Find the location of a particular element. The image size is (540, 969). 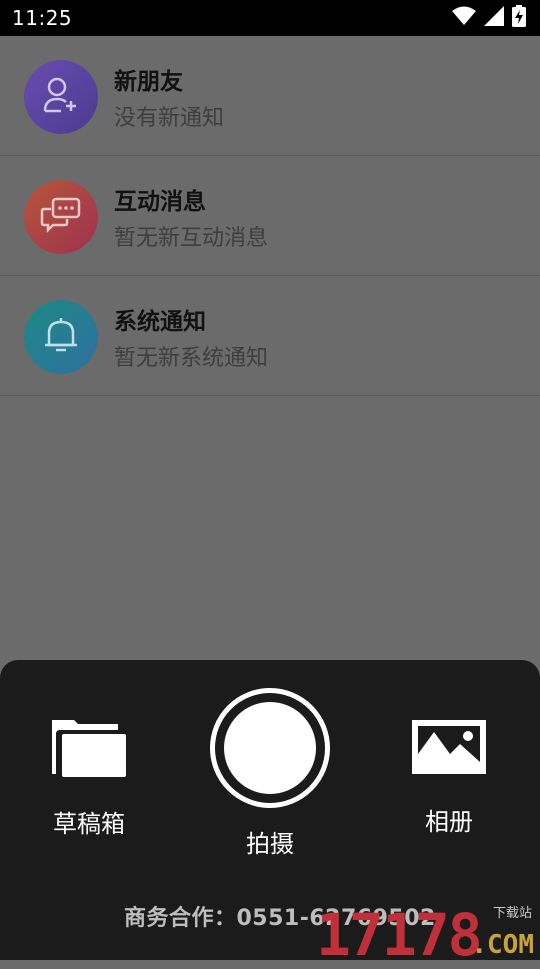

watermark-domain: .COM is located at coordinates (502, 945).